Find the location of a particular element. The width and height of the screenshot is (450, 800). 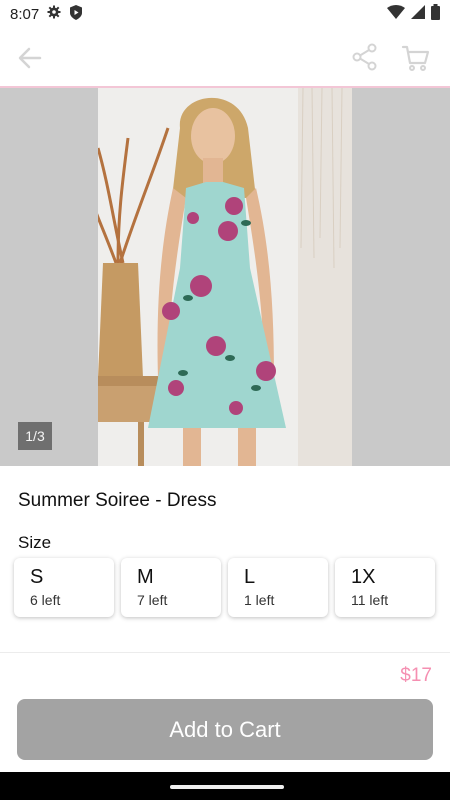

size-option-l: L 1 left is located at coordinates (278, 587).